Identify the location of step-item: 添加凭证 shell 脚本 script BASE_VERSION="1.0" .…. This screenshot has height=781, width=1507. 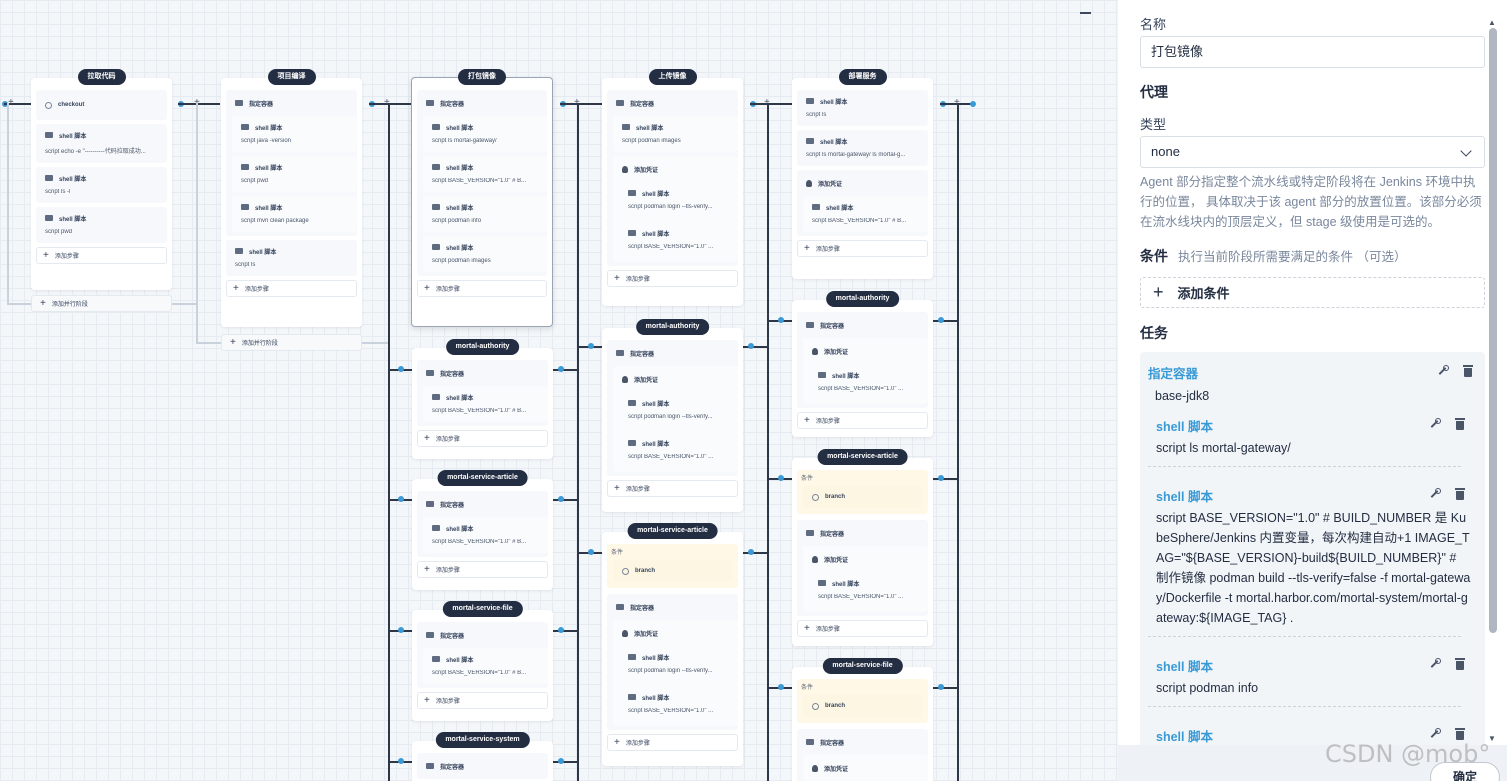
(865, 579).